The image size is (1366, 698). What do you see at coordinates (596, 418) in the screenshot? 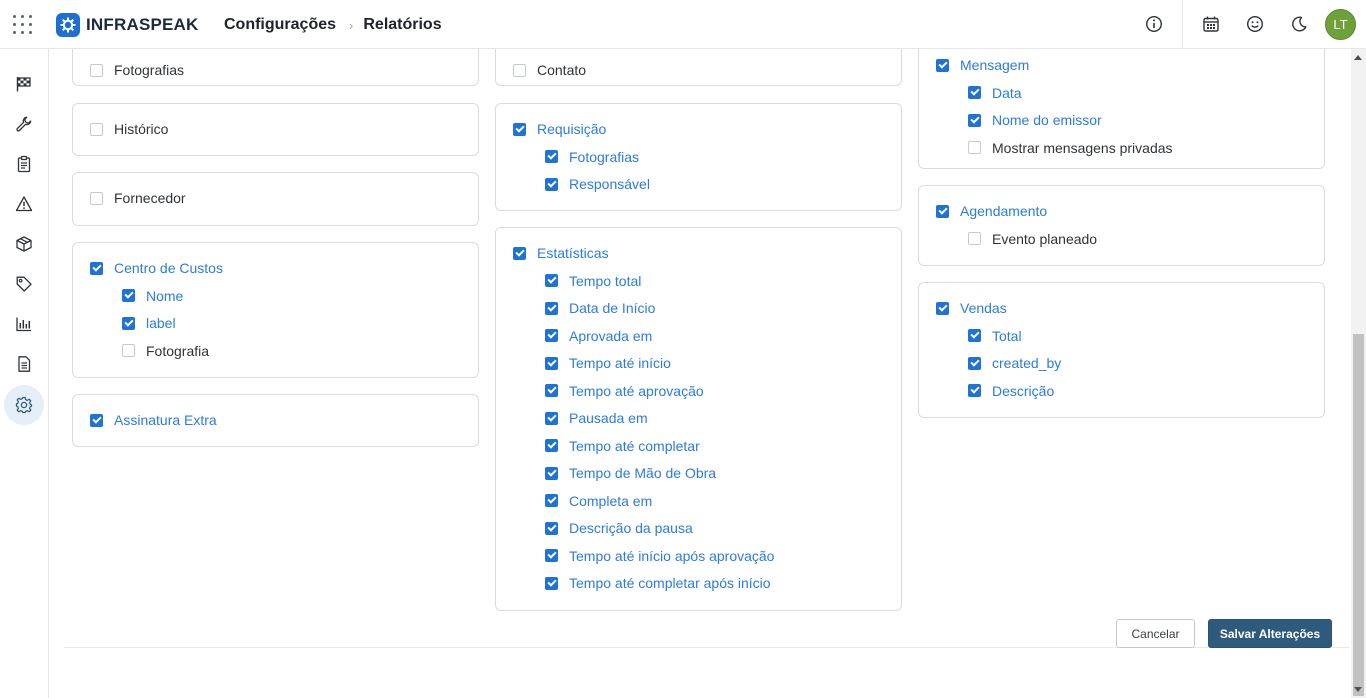
I see `option-subitem-row: Pausada em` at bounding box center [596, 418].